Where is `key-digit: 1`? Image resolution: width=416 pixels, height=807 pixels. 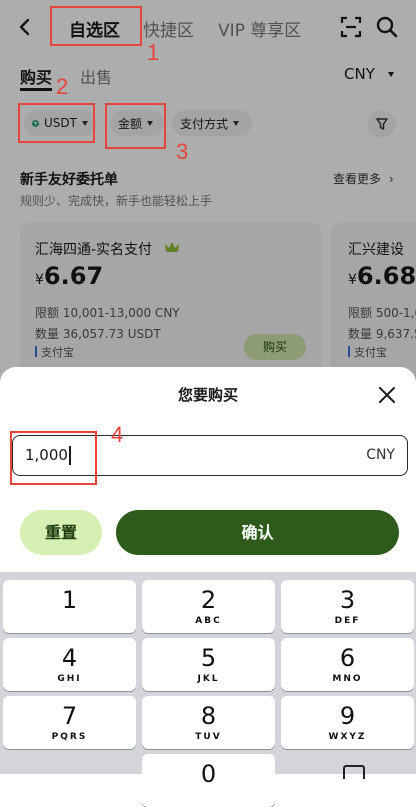
key-digit: 1 is located at coordinates (69, 600).